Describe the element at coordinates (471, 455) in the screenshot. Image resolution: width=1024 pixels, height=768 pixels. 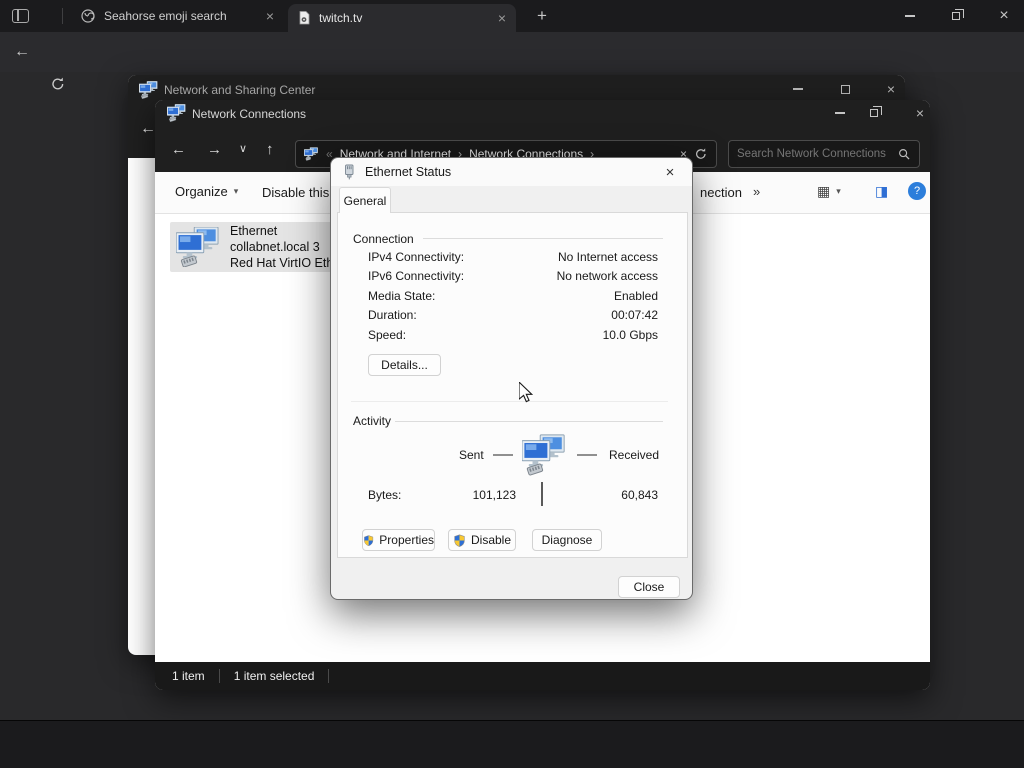
I see `sent-label: Sent` at that location.